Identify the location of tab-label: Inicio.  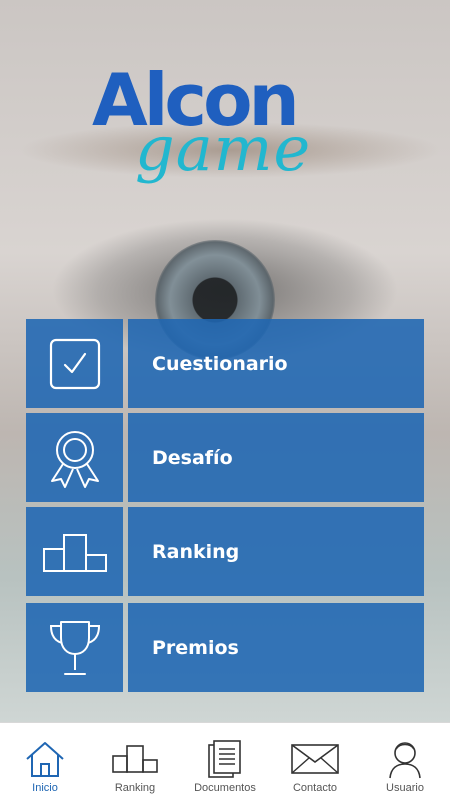
(45, 788).